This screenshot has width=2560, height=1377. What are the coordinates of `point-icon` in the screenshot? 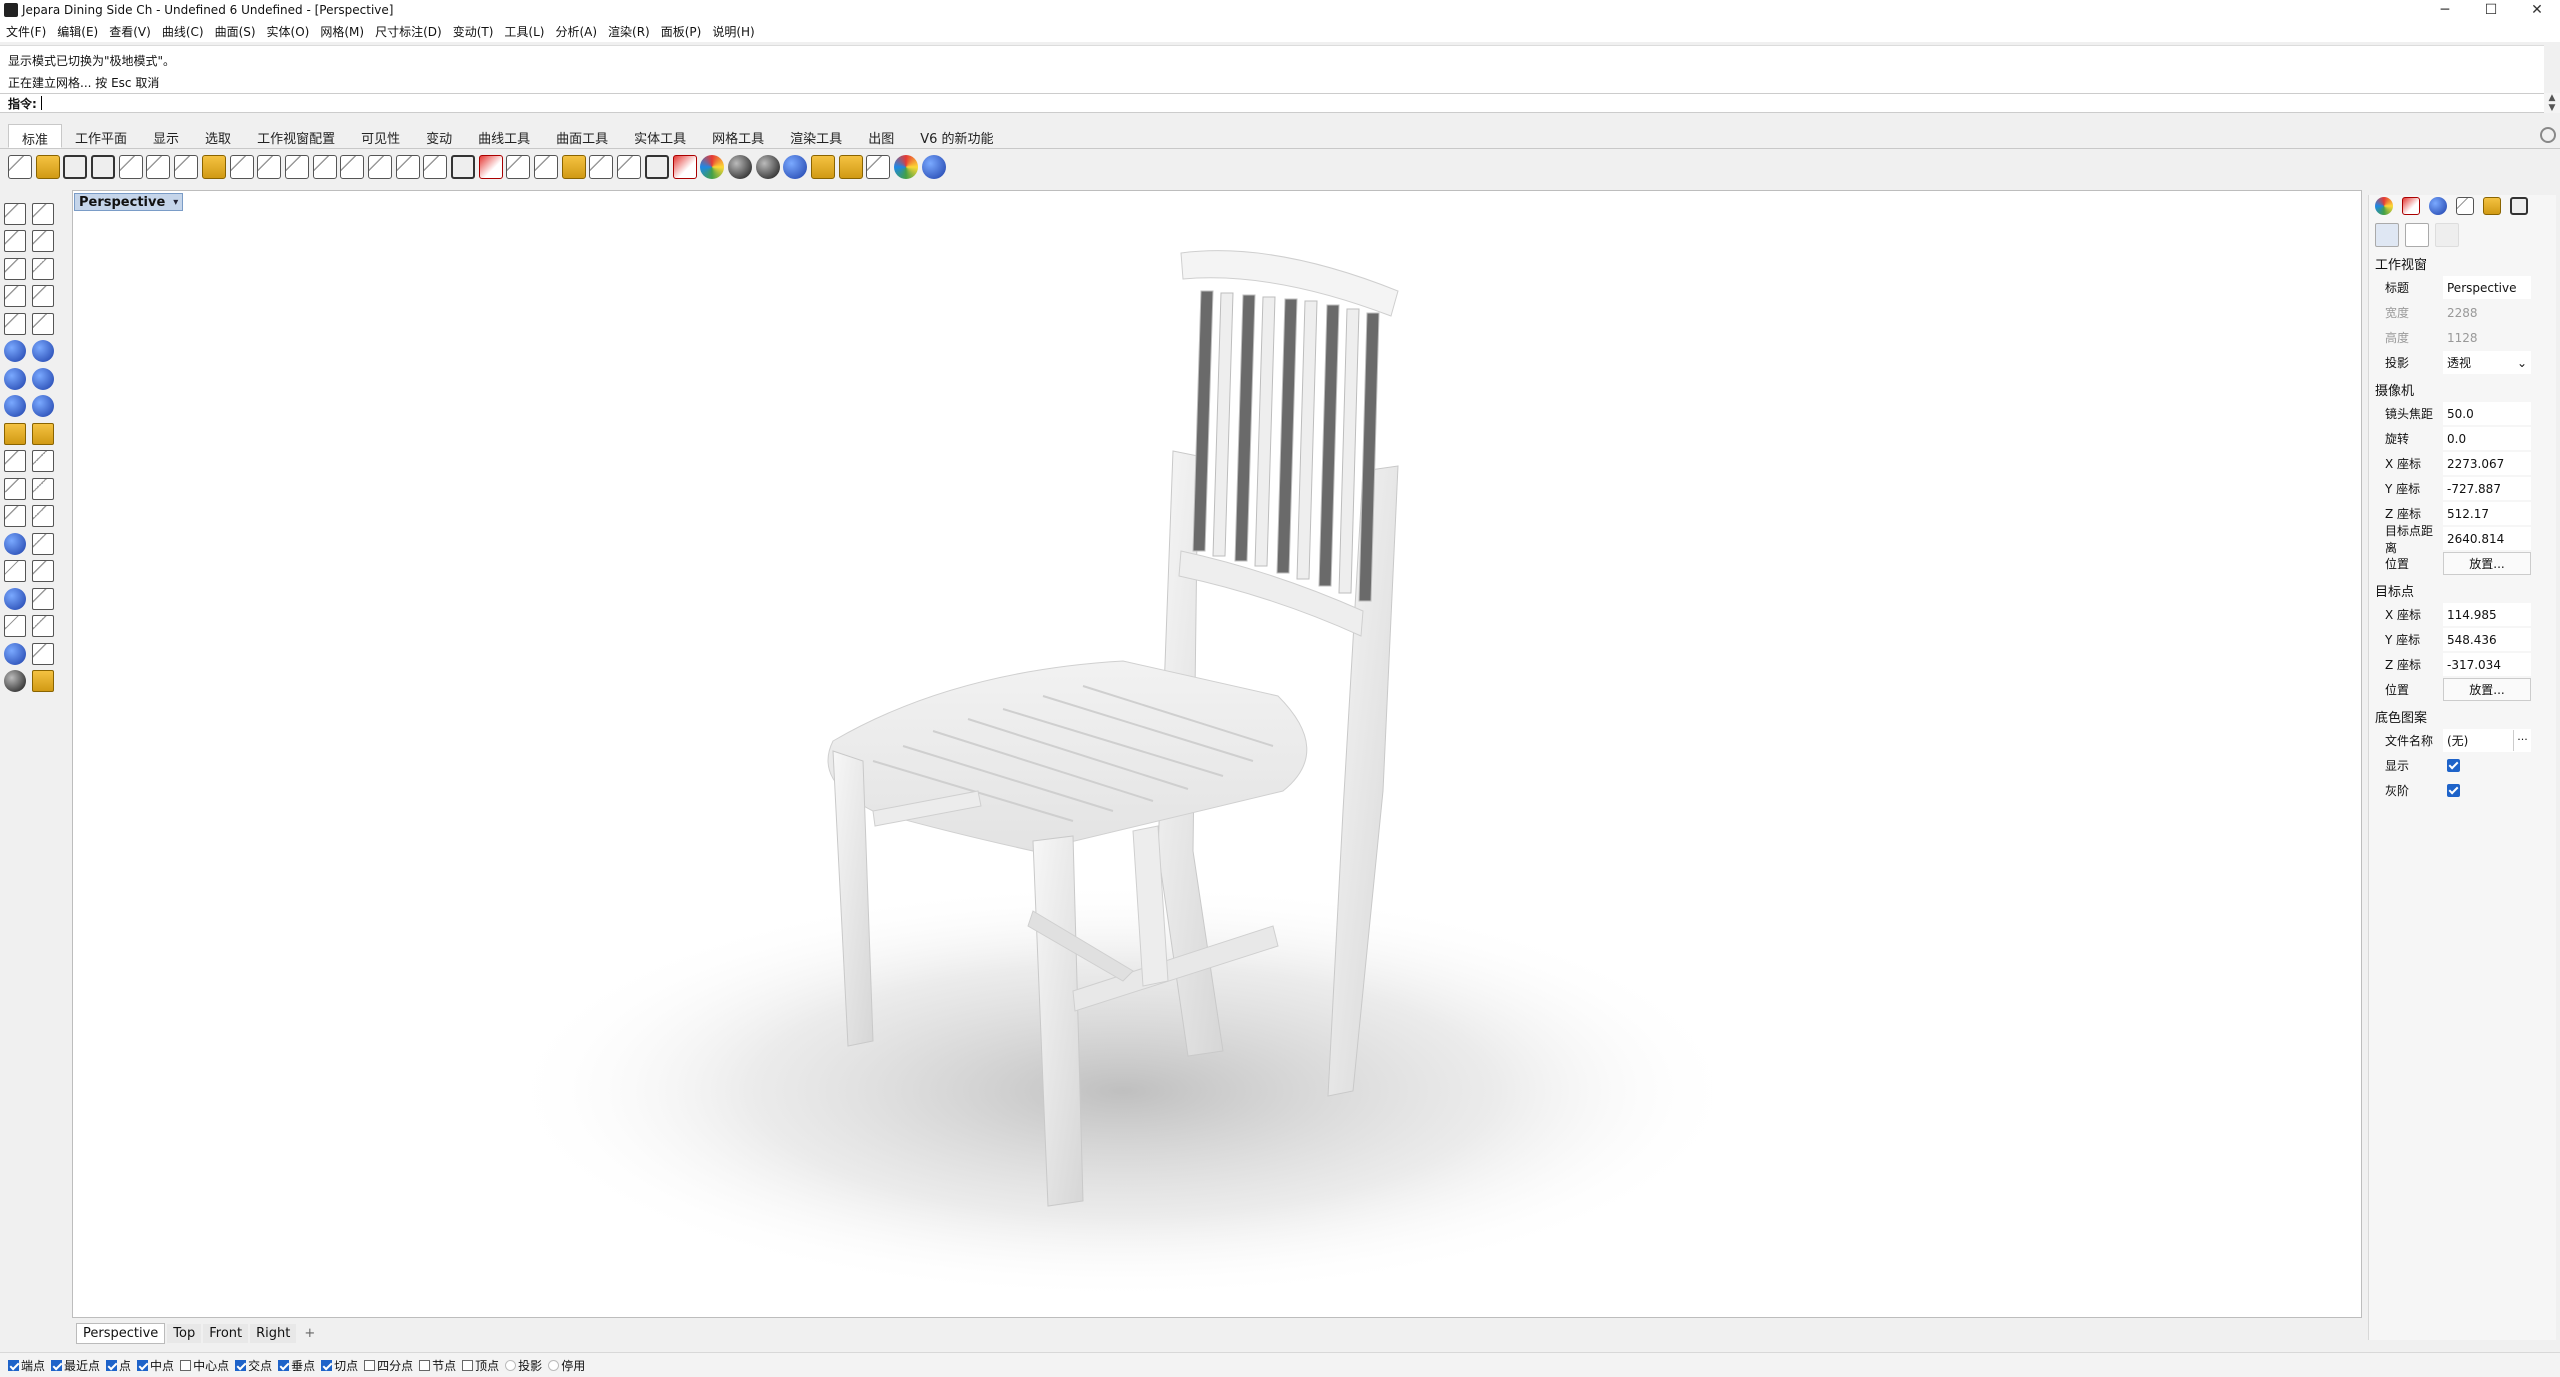 It's located at (43, 213).